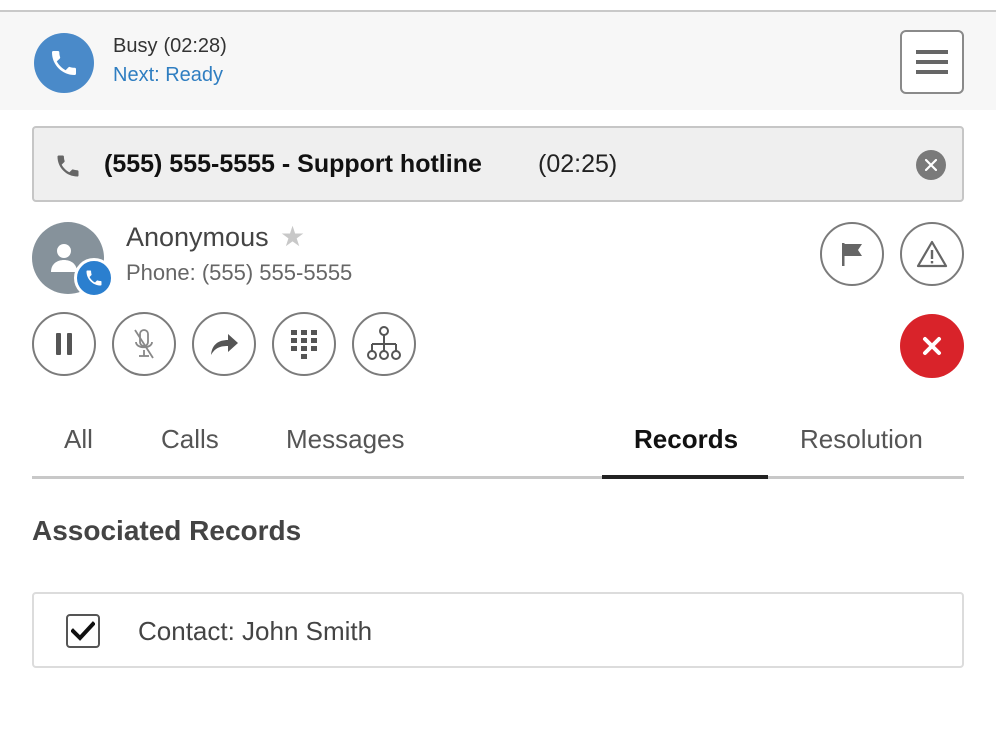  What do you see at coordinates (190, 439) in the screenshot?
I see `tab-calls: Calls` at bounding box center [190, 439].